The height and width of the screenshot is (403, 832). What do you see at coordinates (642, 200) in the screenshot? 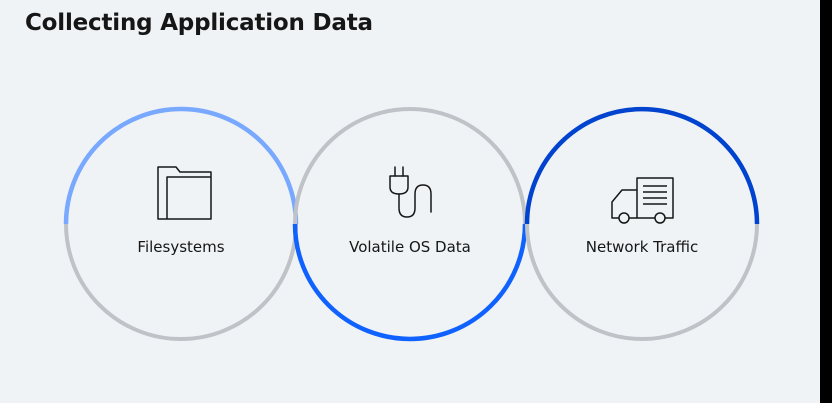
I see `truck-icon` at bounding box center [642, 200].